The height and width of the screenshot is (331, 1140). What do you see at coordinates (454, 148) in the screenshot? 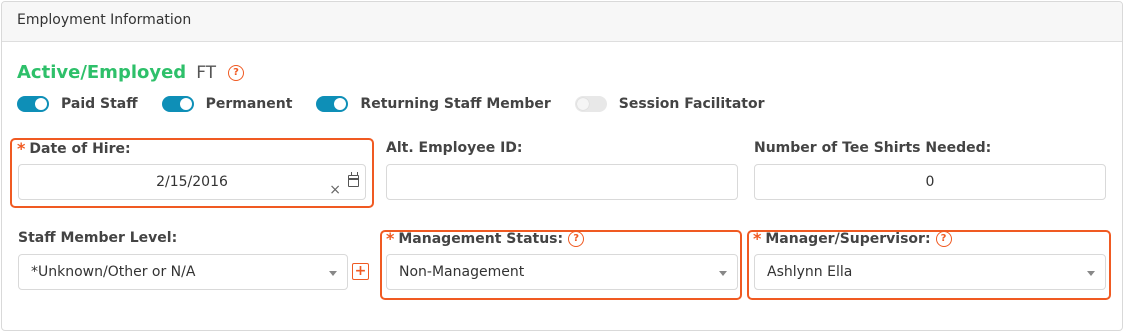
I see `alt-employee-id-label: Alt. Employee ID:` at bounding box center [454, 148].